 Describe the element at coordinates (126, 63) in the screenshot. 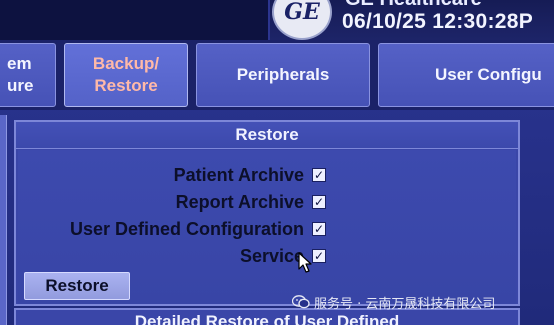

I see `tab-backup-label-line1: Backup/` at that location.